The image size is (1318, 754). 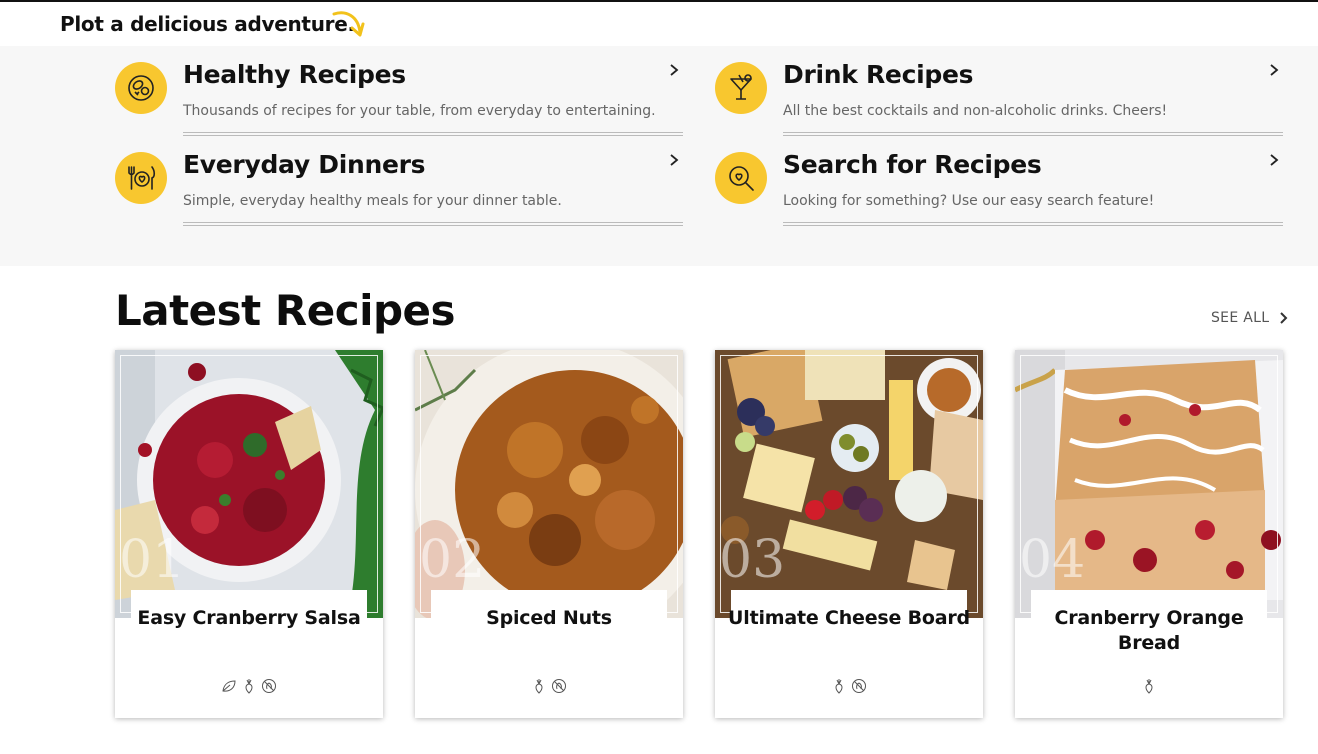 I want to click on site-tagline: Plot a delicious adventure., so click(x=207, y=24).